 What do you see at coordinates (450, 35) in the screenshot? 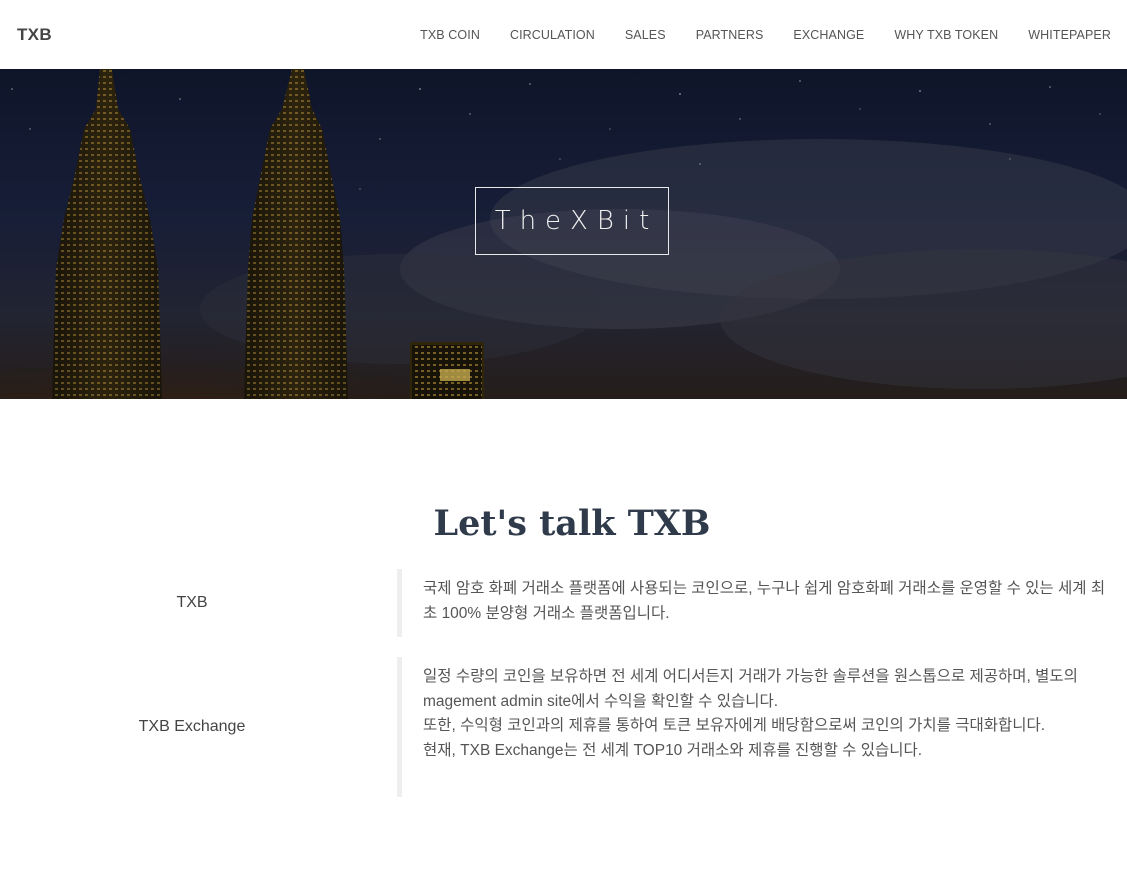
I see `nav-link-txb-coin: TXB COIN` at bounding box center [450, 35].